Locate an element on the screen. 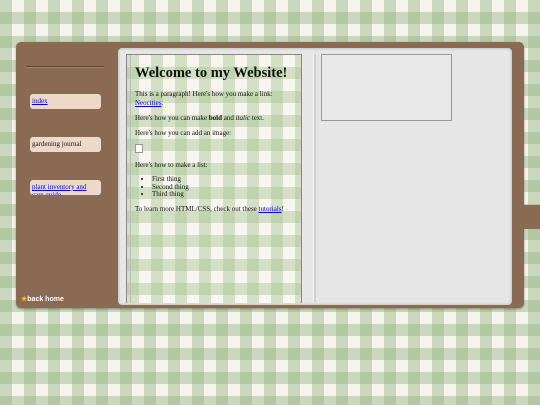 Image resolution: width=540 pixels, height=405 pixels. back-home-label: back home is located at coordinates (45, 299).